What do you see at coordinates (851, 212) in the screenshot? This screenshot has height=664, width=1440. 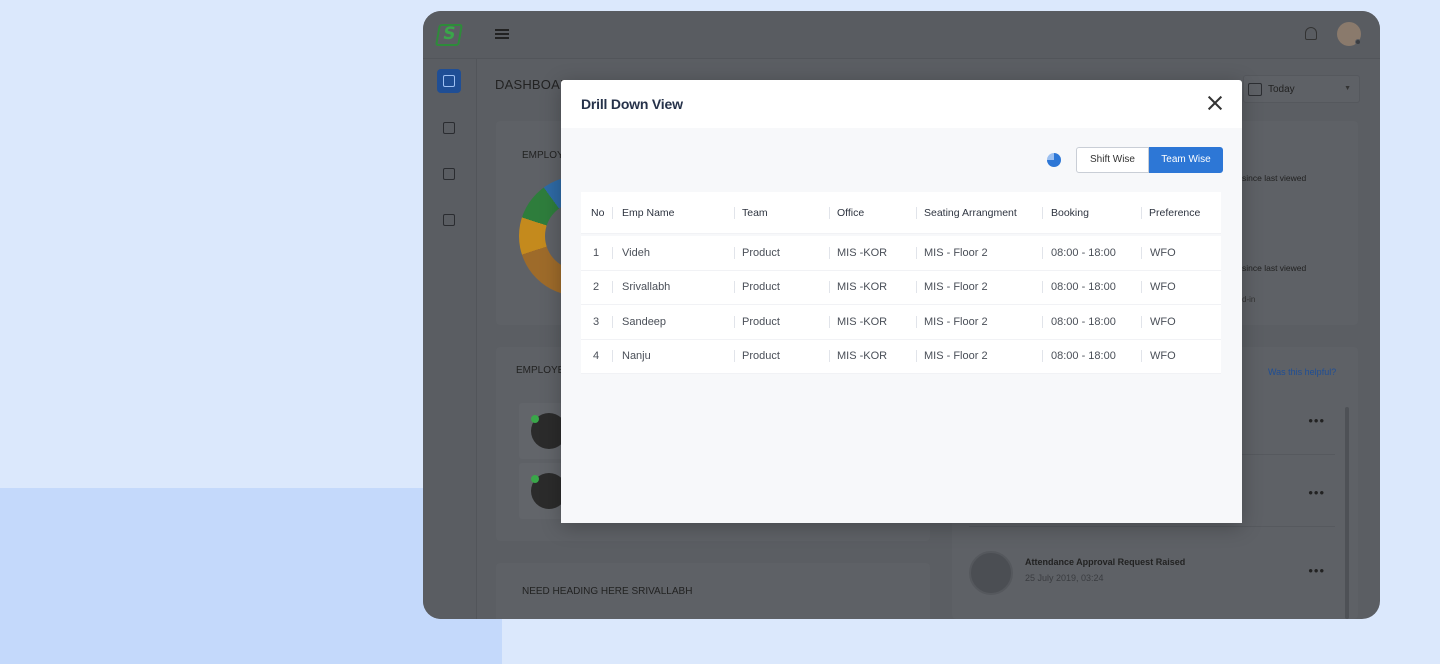 I see `column-header: Office` at bounding box center [851, 212].